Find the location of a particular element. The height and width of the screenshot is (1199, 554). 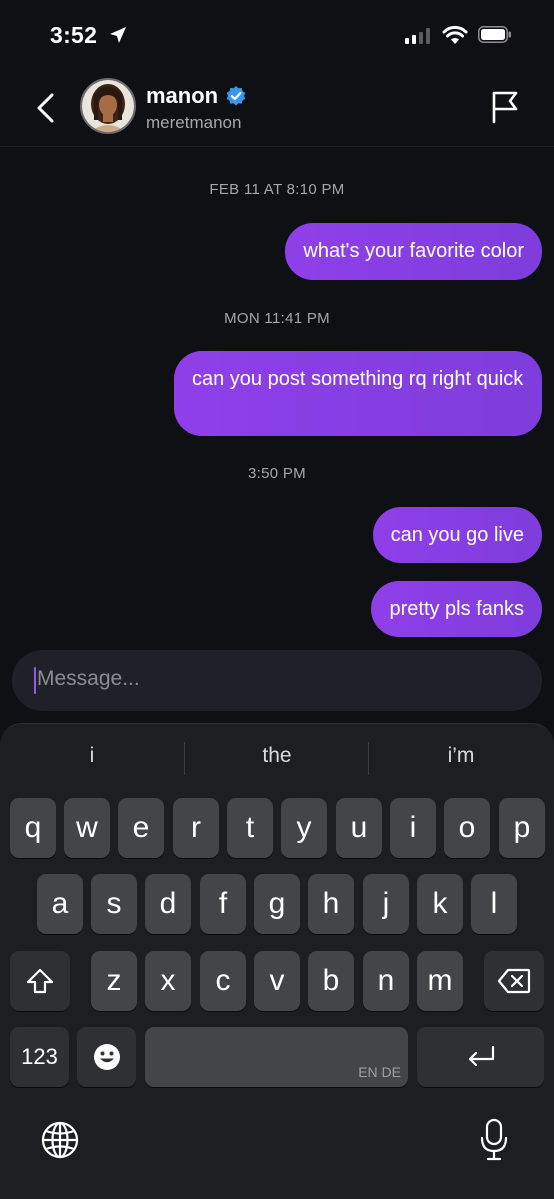

emoji-key is located at coordinates (106, 1057).